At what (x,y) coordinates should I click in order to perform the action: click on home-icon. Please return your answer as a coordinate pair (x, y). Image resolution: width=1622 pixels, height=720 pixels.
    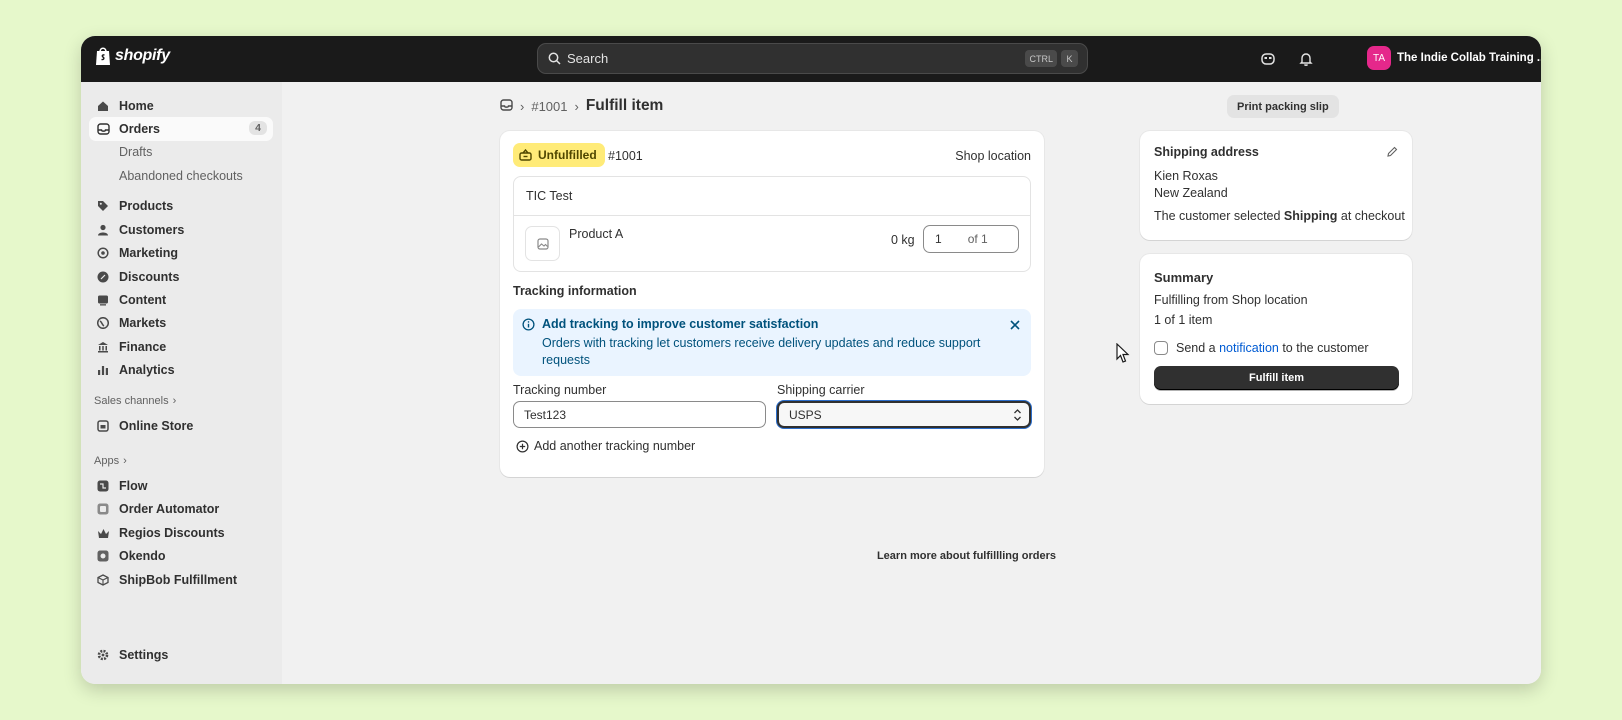
    Looking at the image, I should click on (103, 106).